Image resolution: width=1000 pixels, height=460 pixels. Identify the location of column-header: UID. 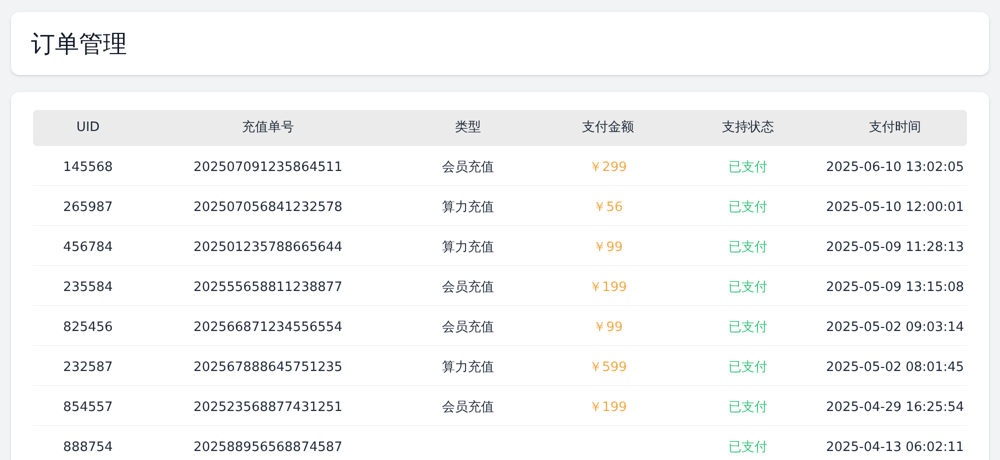
(88, 128).